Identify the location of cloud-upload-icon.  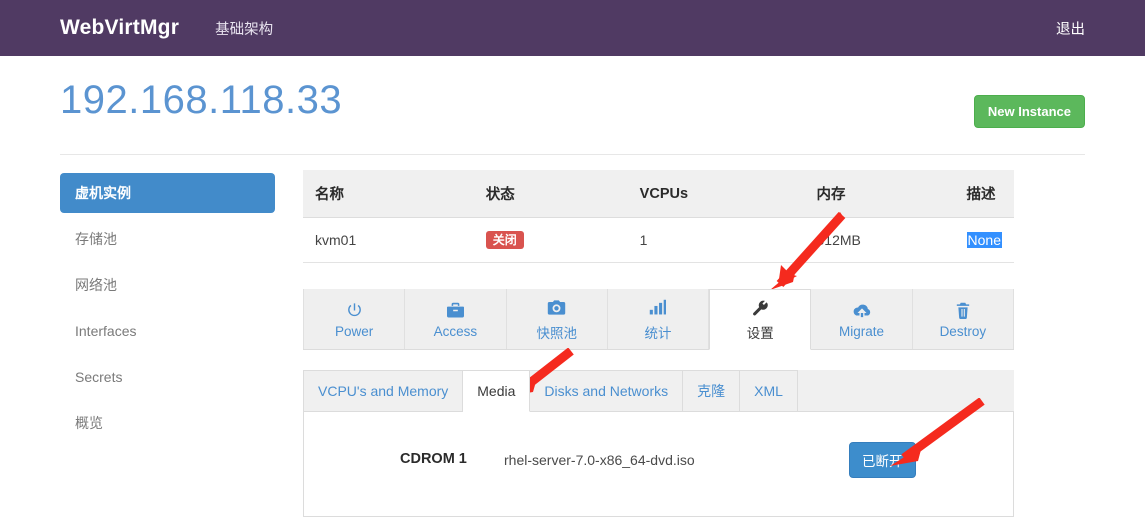
(862, 310).